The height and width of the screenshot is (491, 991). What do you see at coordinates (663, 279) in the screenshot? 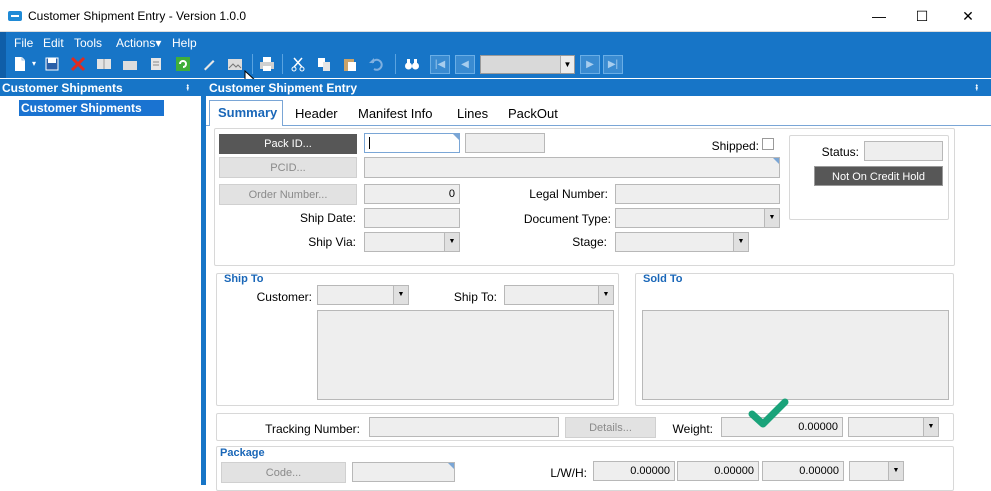
I see `sold-to-title: Sold To` at bounding box center [663, 279].